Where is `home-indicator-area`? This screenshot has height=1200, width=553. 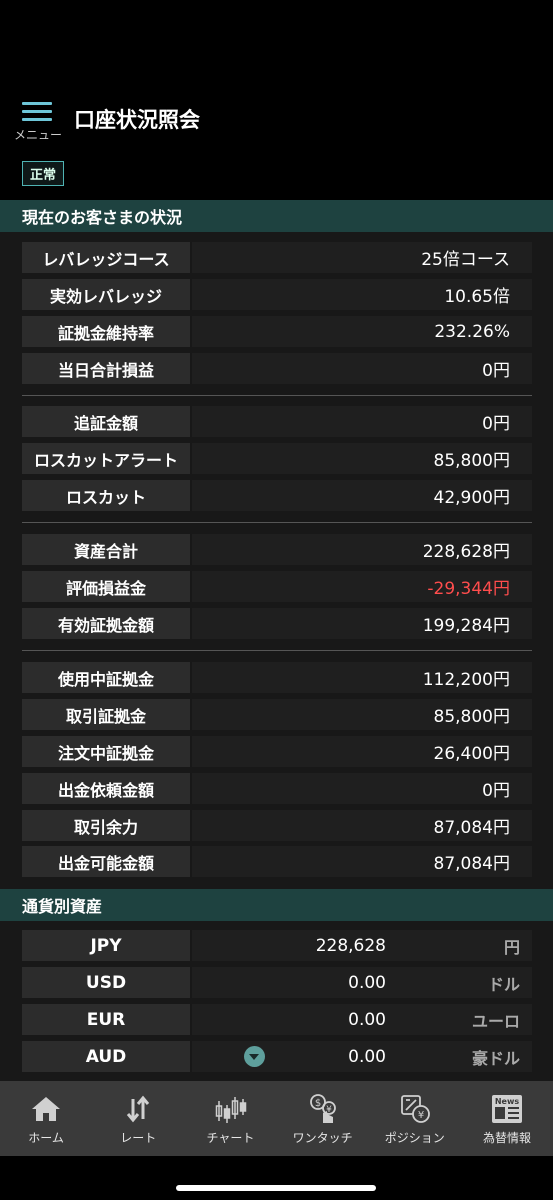
home-indicator-area is located at coordinates (276, 1178).